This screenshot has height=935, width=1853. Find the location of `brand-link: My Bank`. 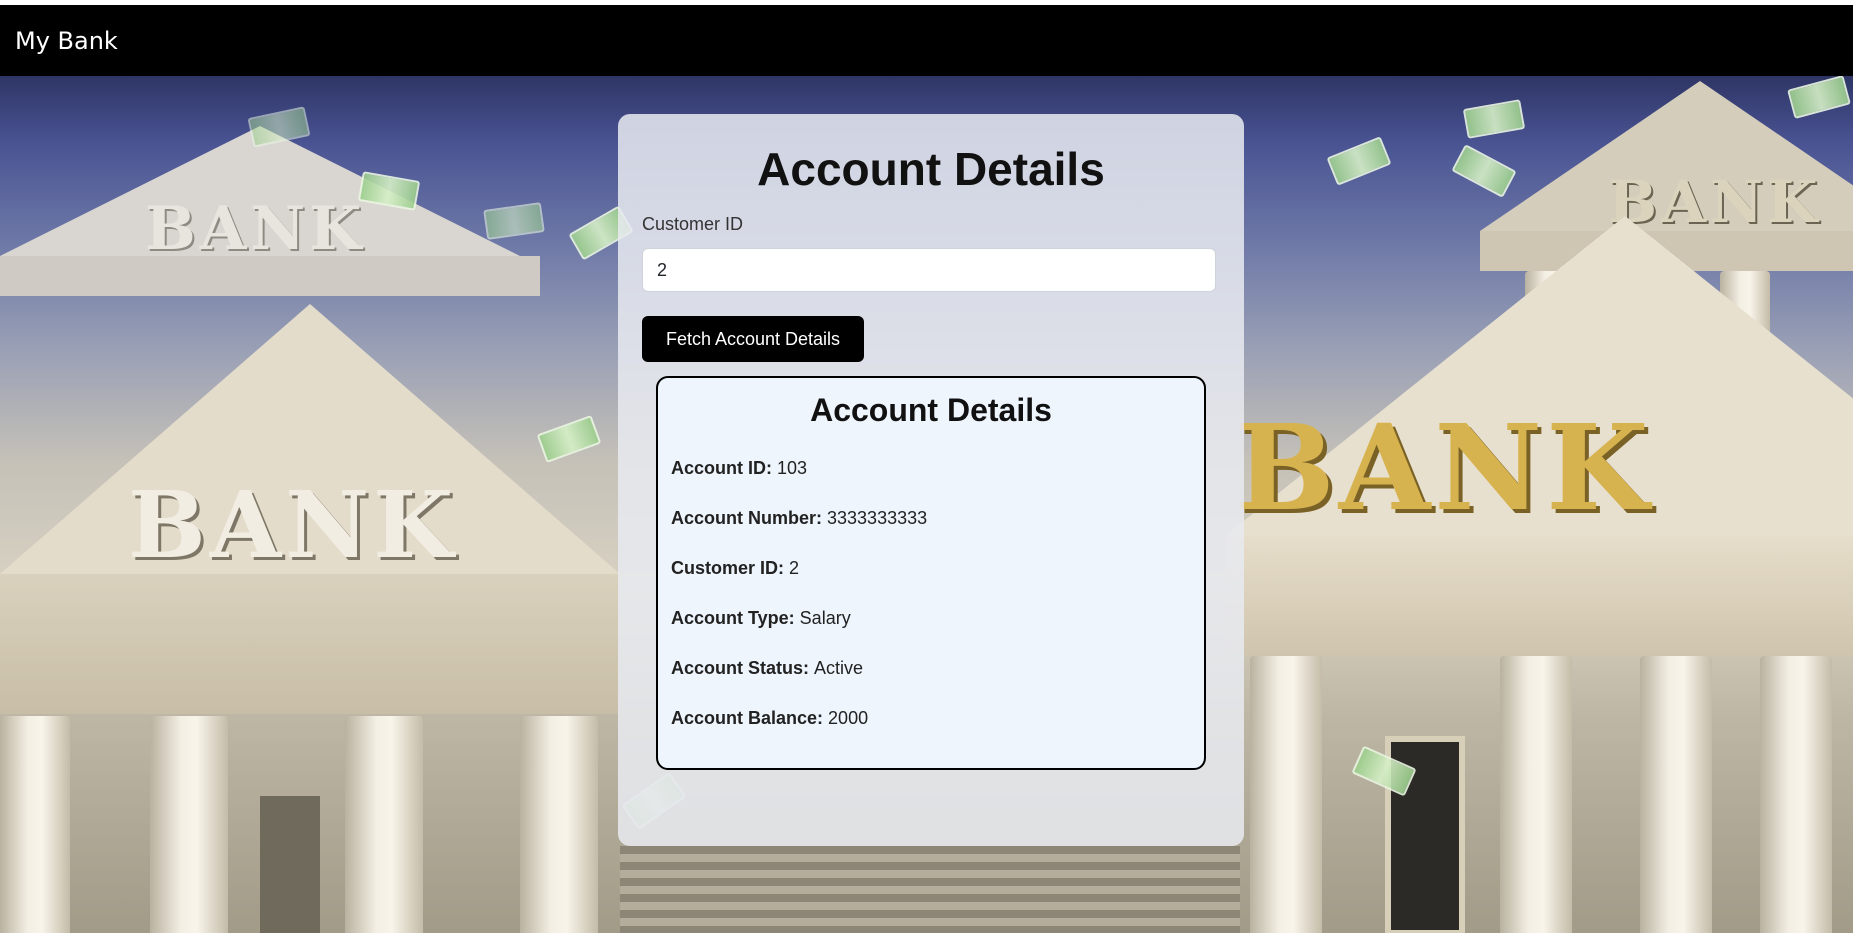

brand-link: My Bank is located at coordinates (66, 41).